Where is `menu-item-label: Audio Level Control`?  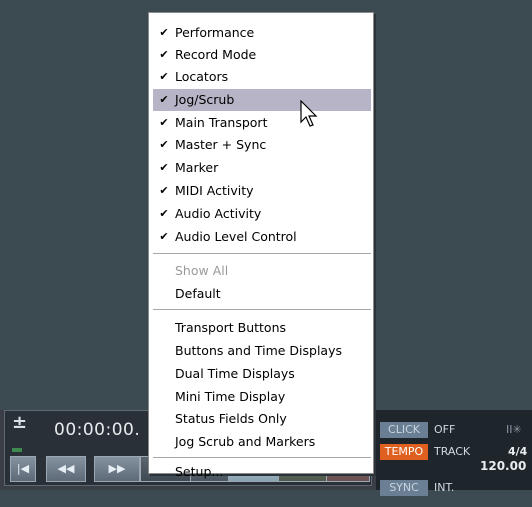 menu-item-label: Audio Level Control is located at coordinates (236, 236).